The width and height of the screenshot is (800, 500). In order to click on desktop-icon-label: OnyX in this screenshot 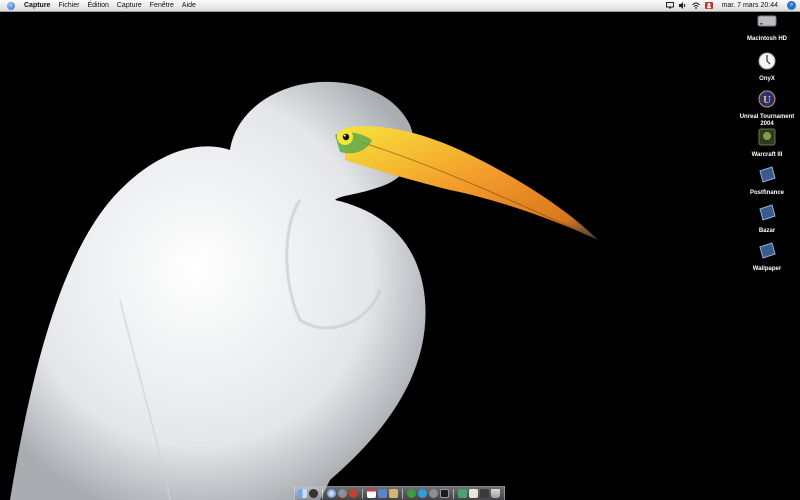, I will do `click(767, 79)`.